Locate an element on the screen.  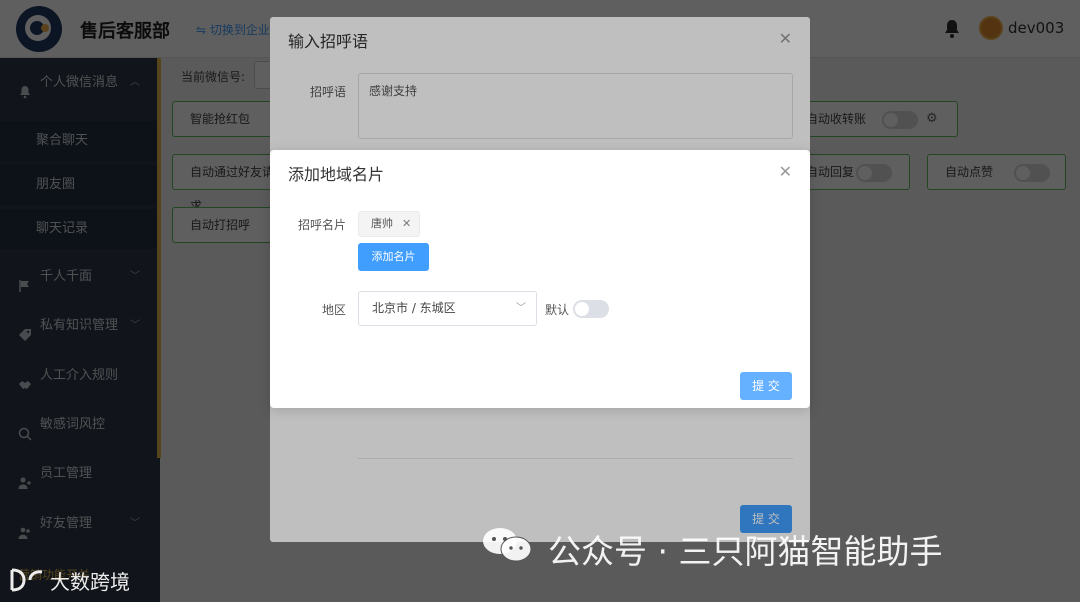
region-select: 北京市 / 东城区 ﹀ is located at coordinates (447, 308).